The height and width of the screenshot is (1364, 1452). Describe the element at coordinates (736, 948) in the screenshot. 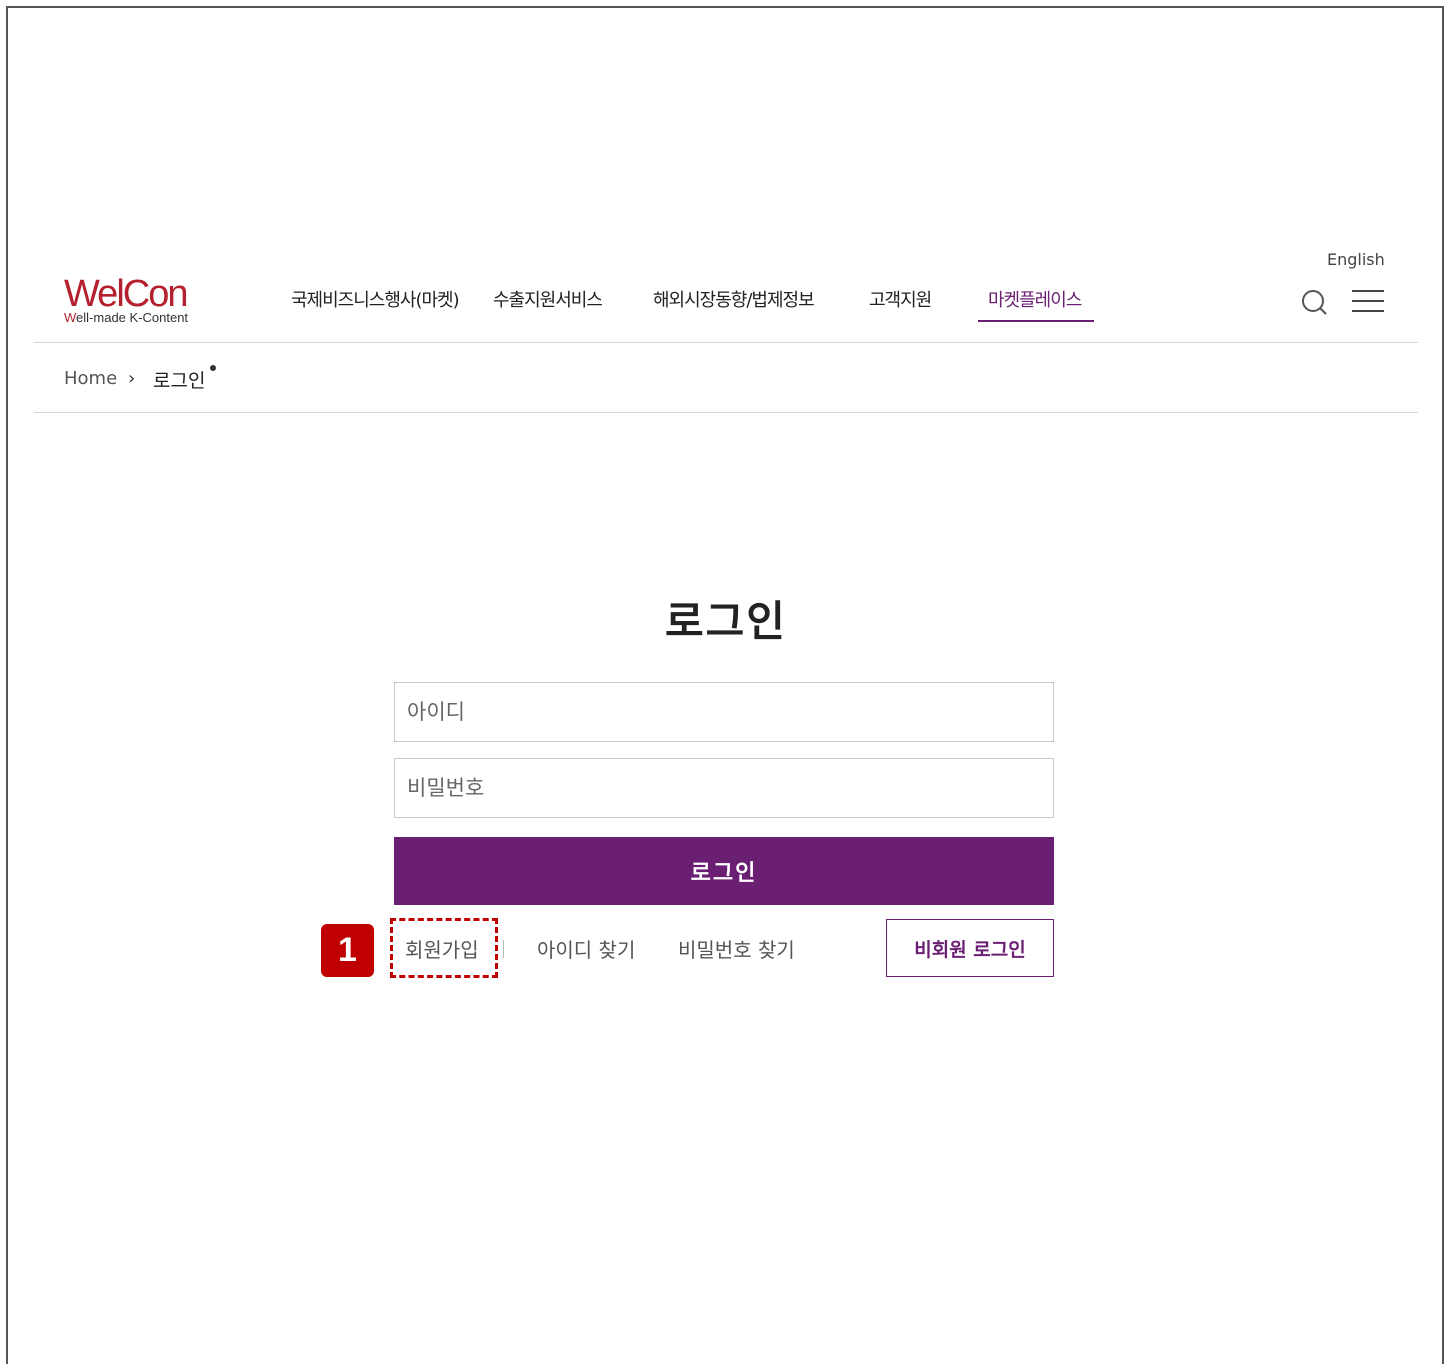

I see `find-password-link: 비밀번호 찾기` at that location.